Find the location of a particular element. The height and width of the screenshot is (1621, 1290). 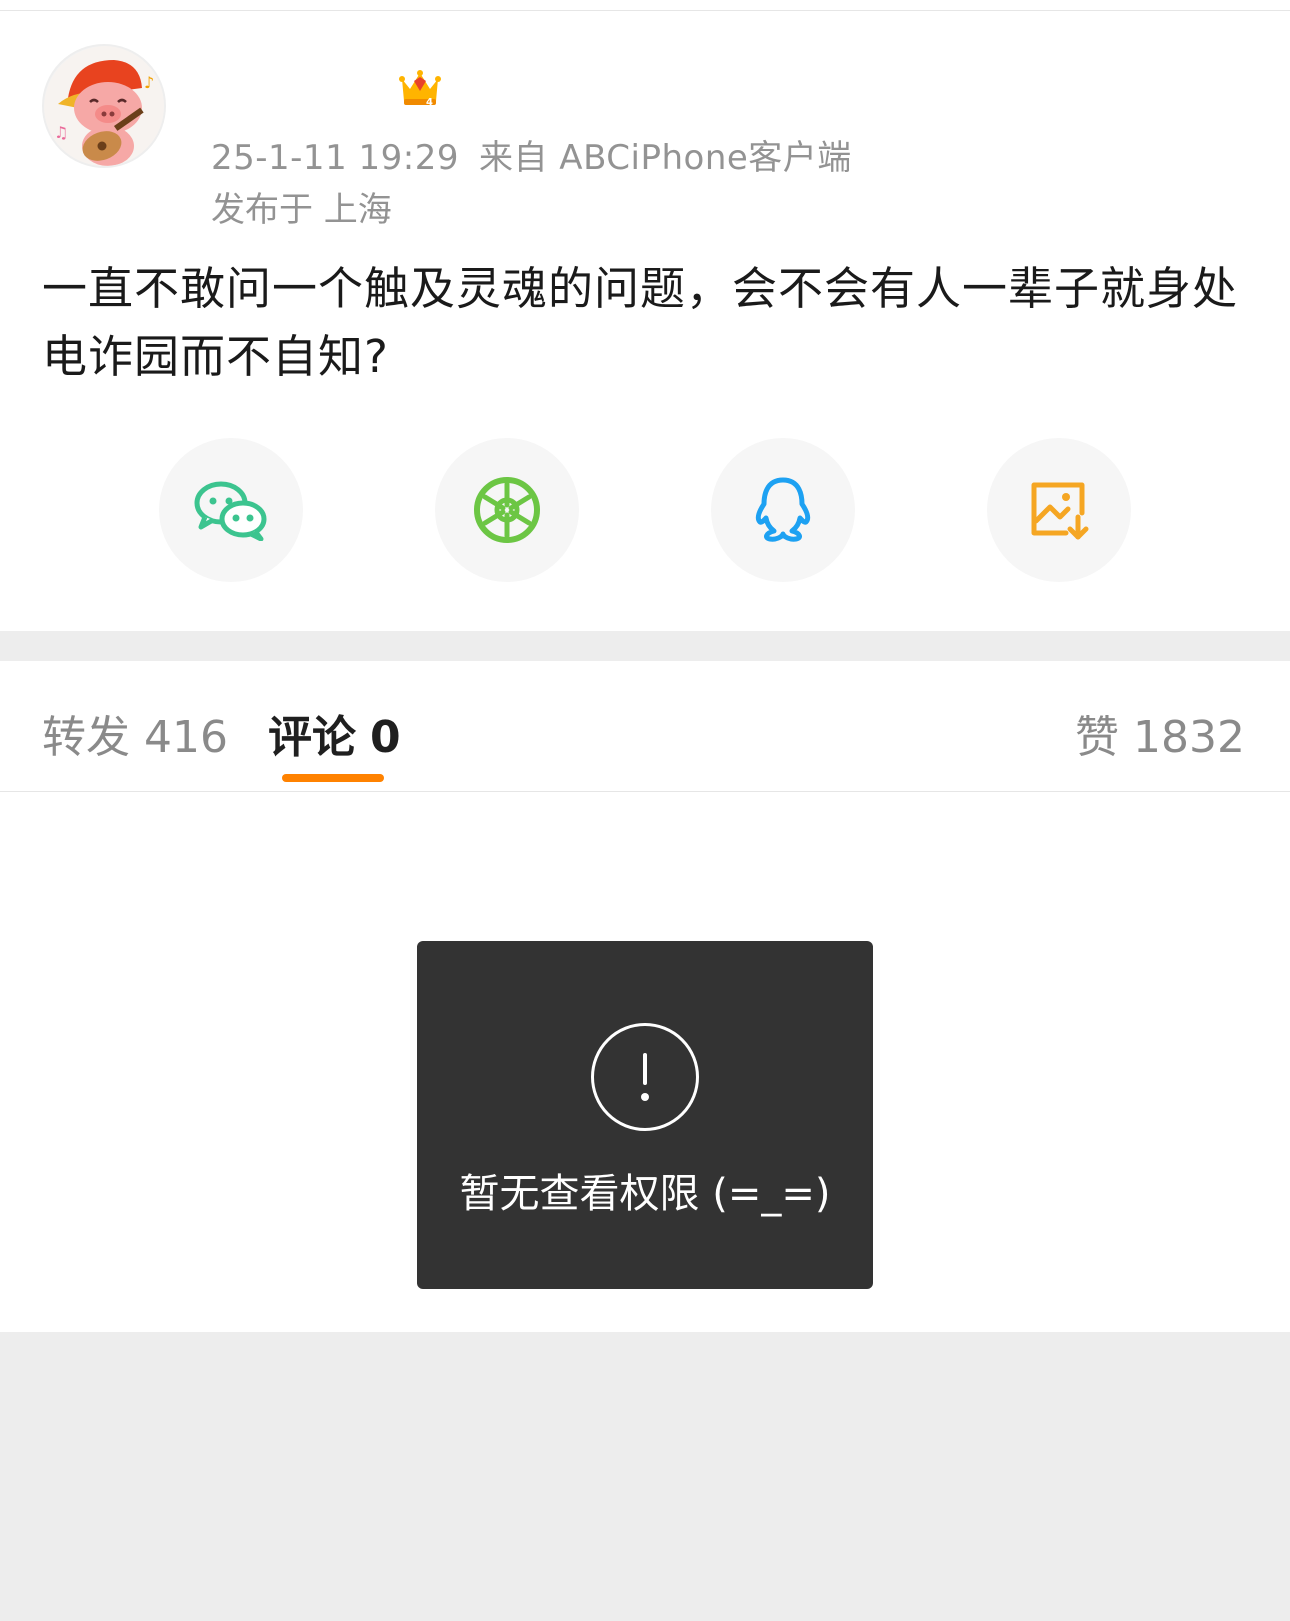

save-image-button is located at coordinates (1059, 510).